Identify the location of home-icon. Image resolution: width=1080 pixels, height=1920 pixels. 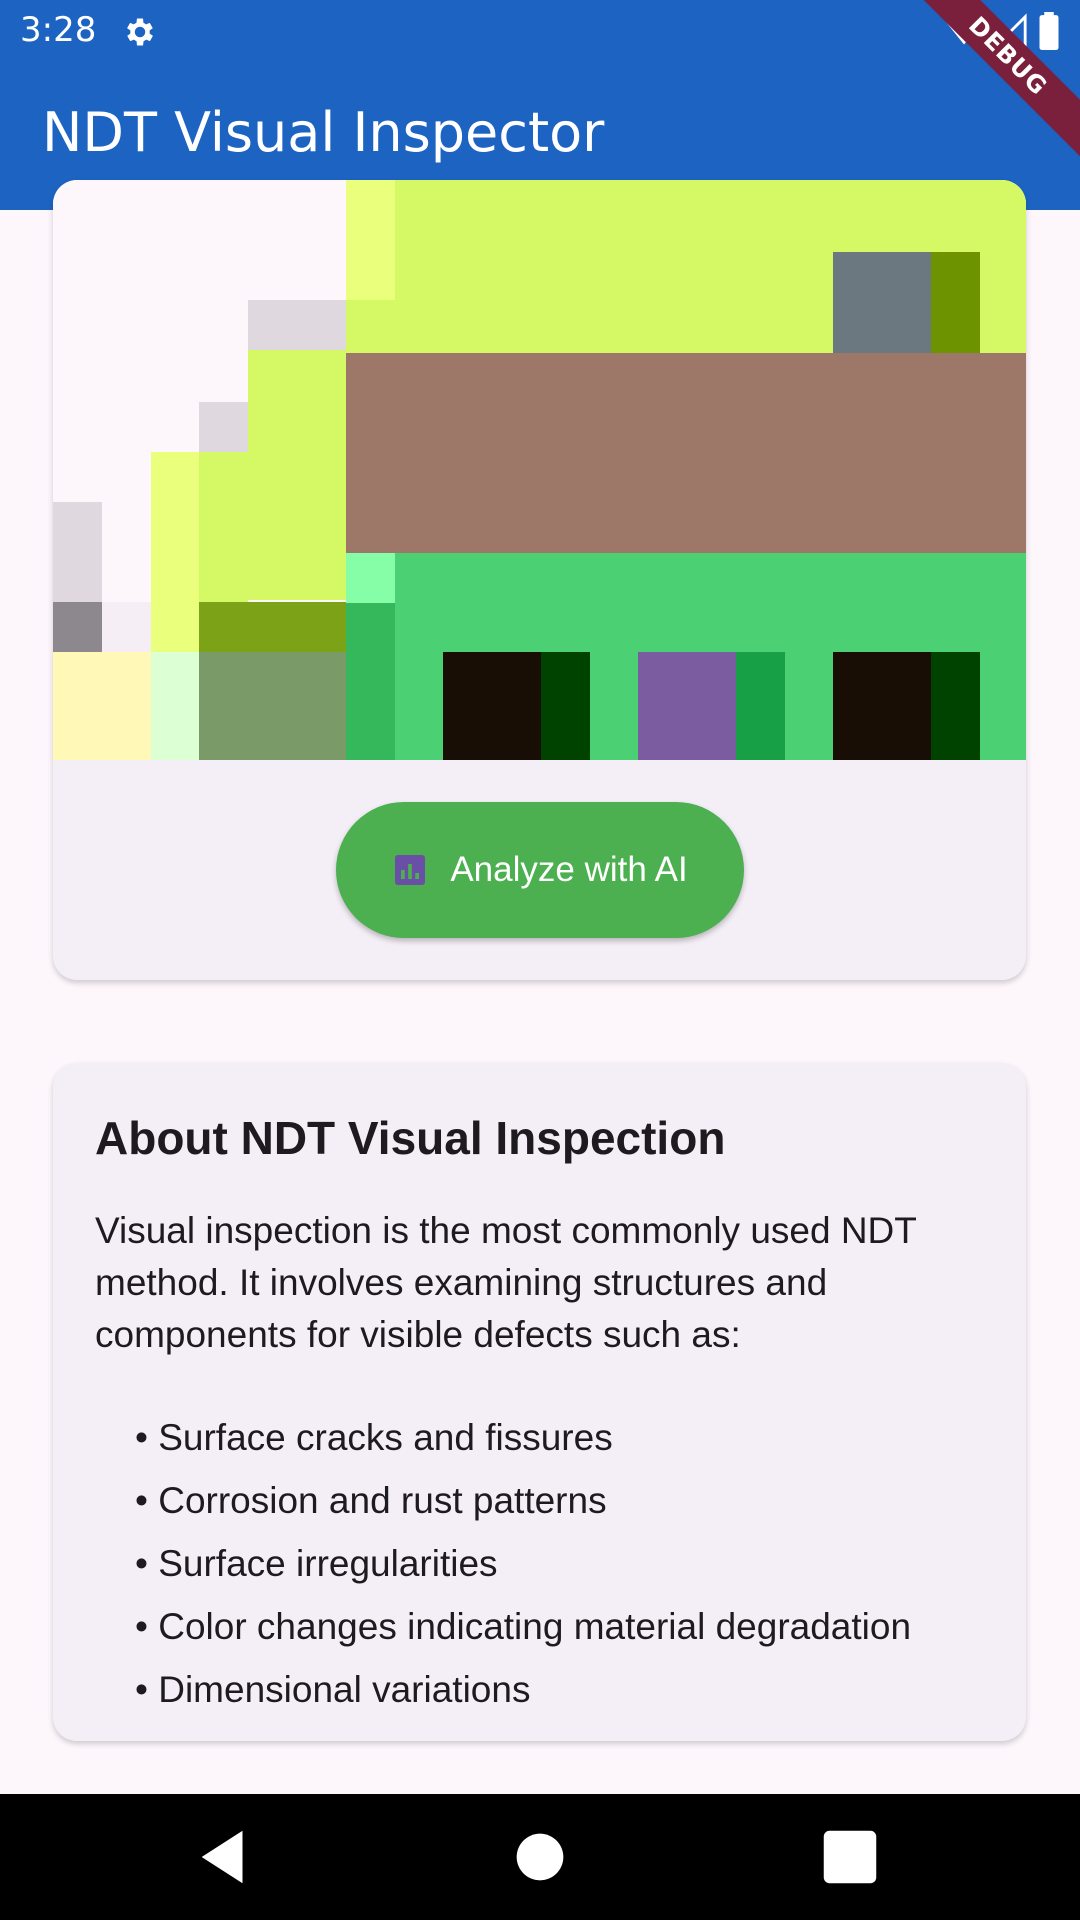
(540, 1857).